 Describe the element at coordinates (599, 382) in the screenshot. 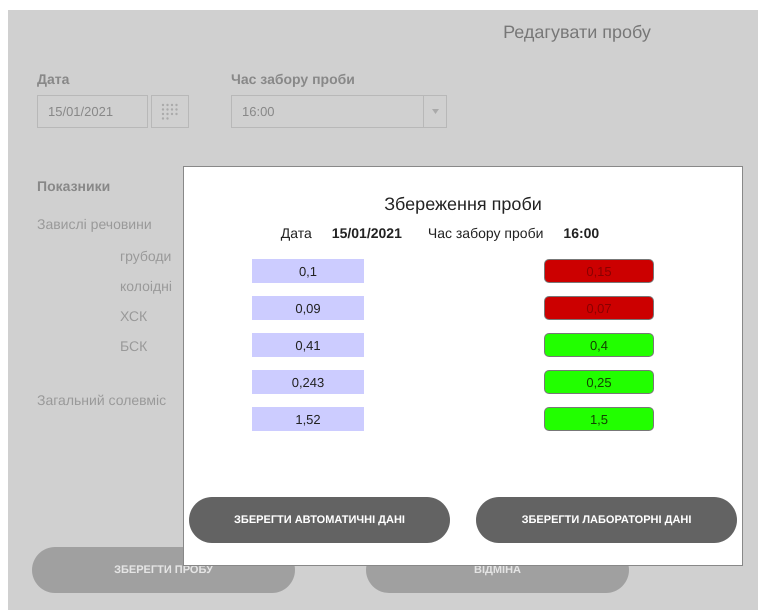

I see `lab-value: 0,25` at that location.